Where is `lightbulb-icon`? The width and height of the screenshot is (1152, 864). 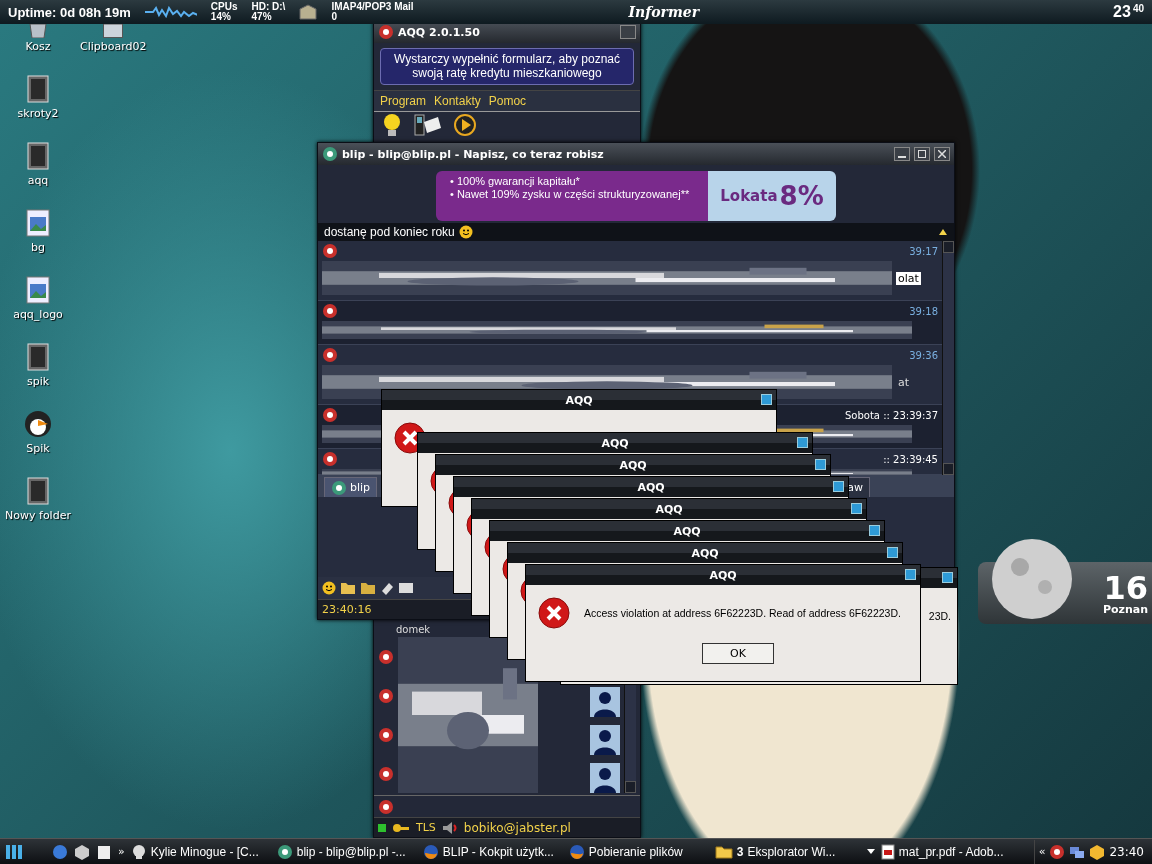 lightbulb-icon is located at coordinates (392, 124).